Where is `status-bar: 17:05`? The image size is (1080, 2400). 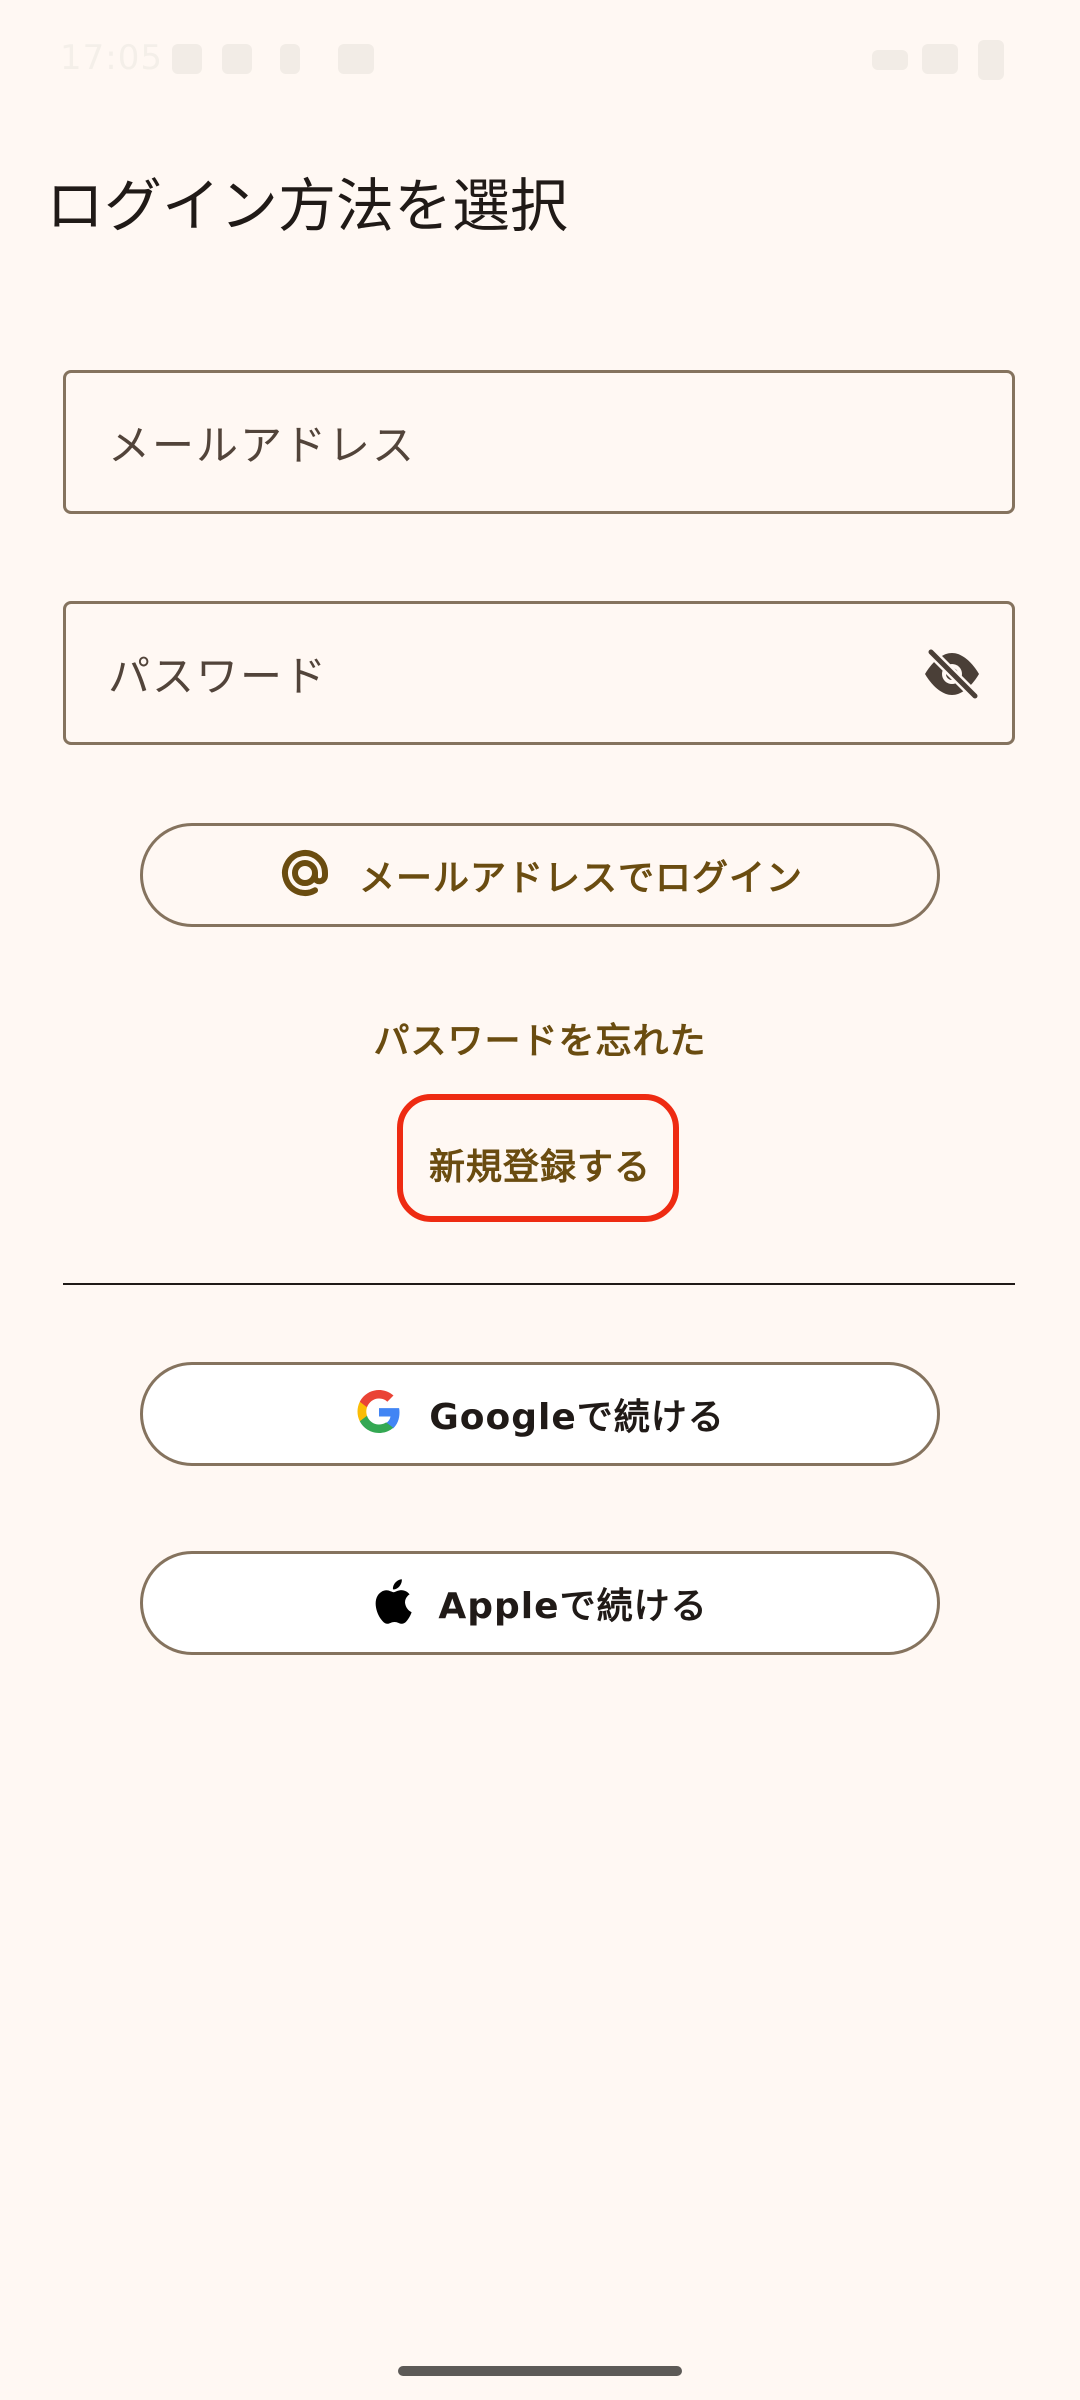 status-bar: 17:05 is located at coordinates (540, 60).